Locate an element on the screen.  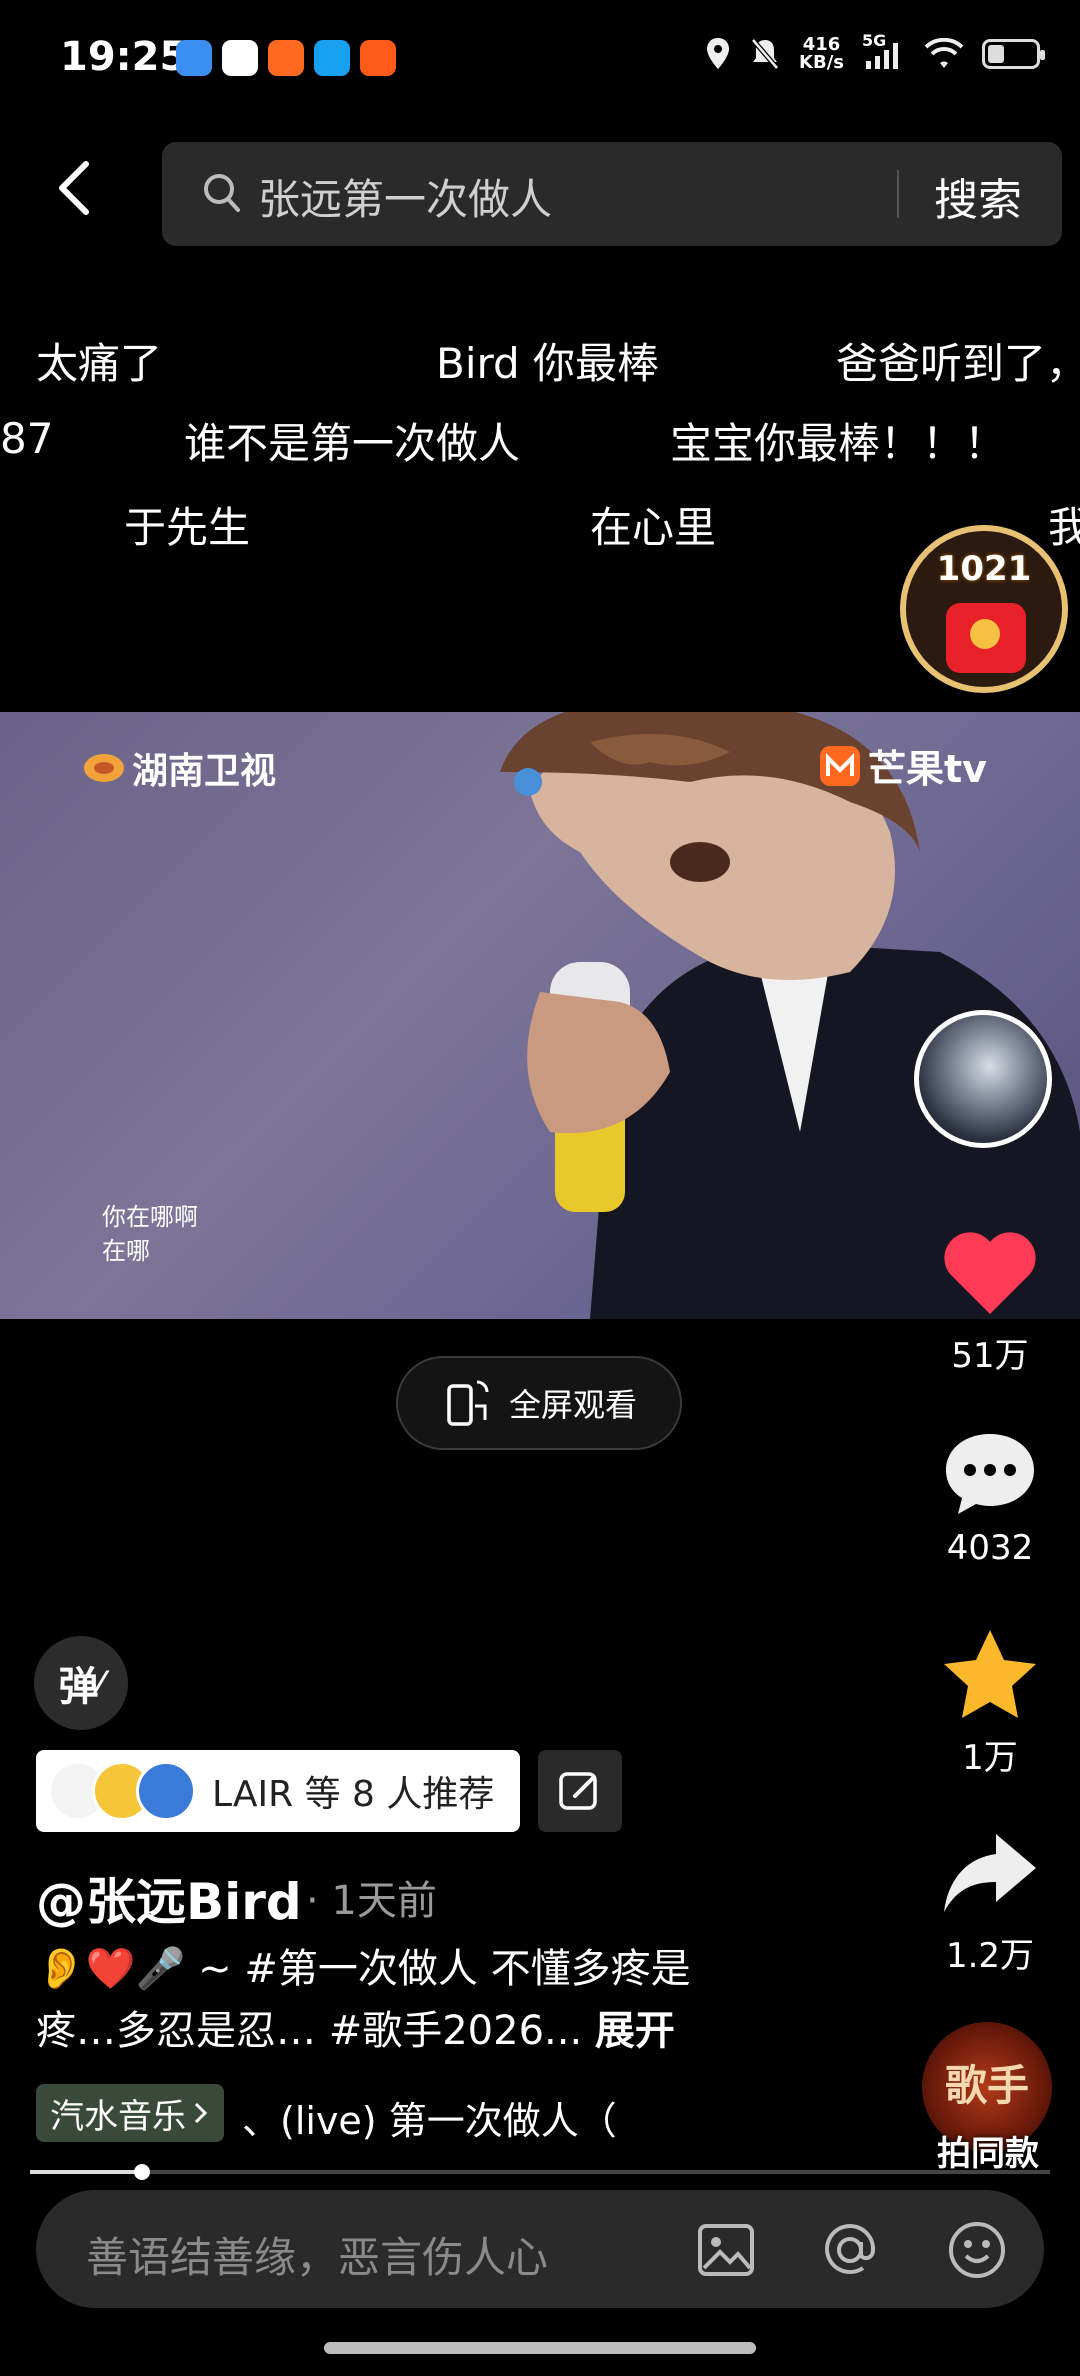
desc-emoji: 👂❤️🎤 is located at coordinates (111, 1969).